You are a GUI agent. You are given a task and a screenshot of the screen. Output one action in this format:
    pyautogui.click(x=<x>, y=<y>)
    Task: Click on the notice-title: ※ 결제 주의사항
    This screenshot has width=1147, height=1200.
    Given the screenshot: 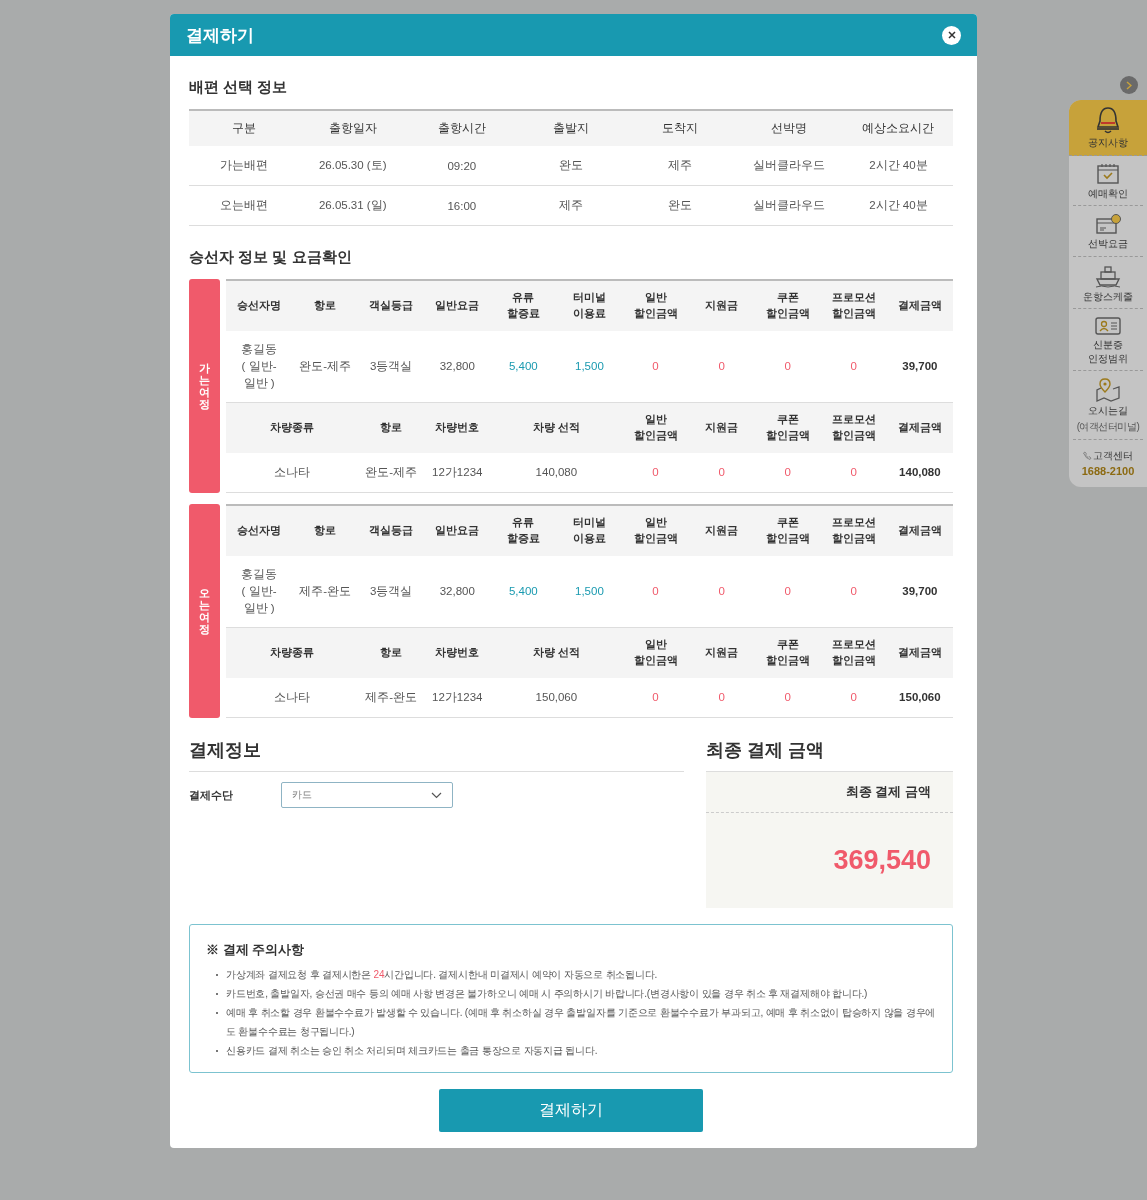 What is the action you would take?
    pyautogui.click(x=256, y=950)
    